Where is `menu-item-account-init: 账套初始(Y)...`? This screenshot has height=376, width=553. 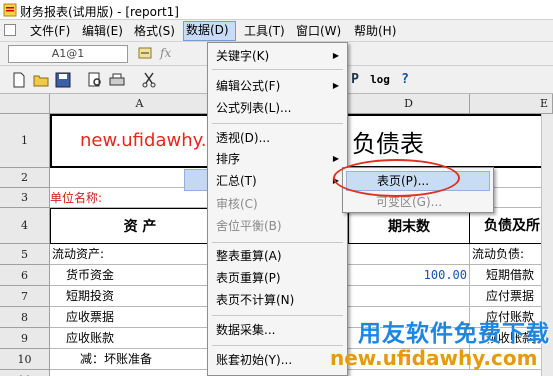
menu-item-account-init: 账套初始(Y)... is located at coordinates (277, 360).